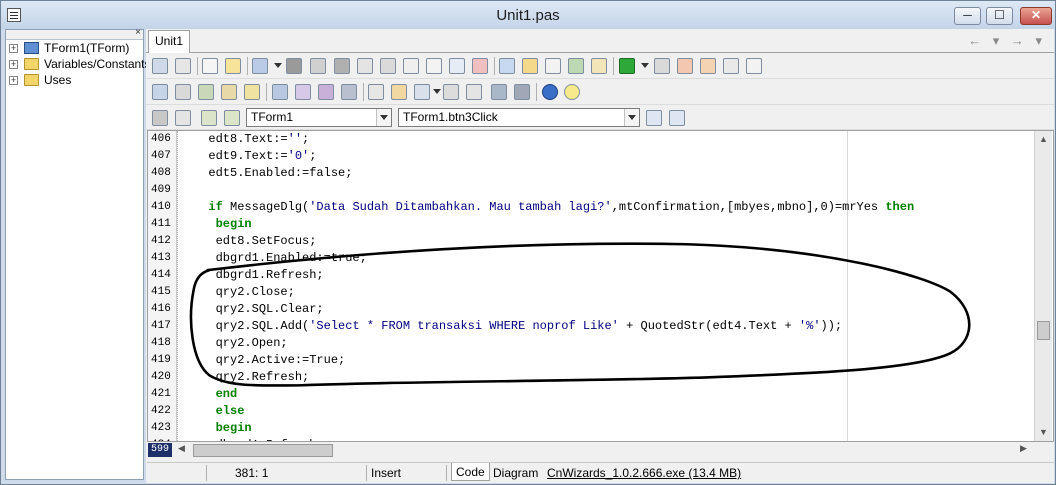 The image size is (1056, 485). Describe the element at coordinates (677, 118) in the screenshot. I see `expand-all-icon` at that location.